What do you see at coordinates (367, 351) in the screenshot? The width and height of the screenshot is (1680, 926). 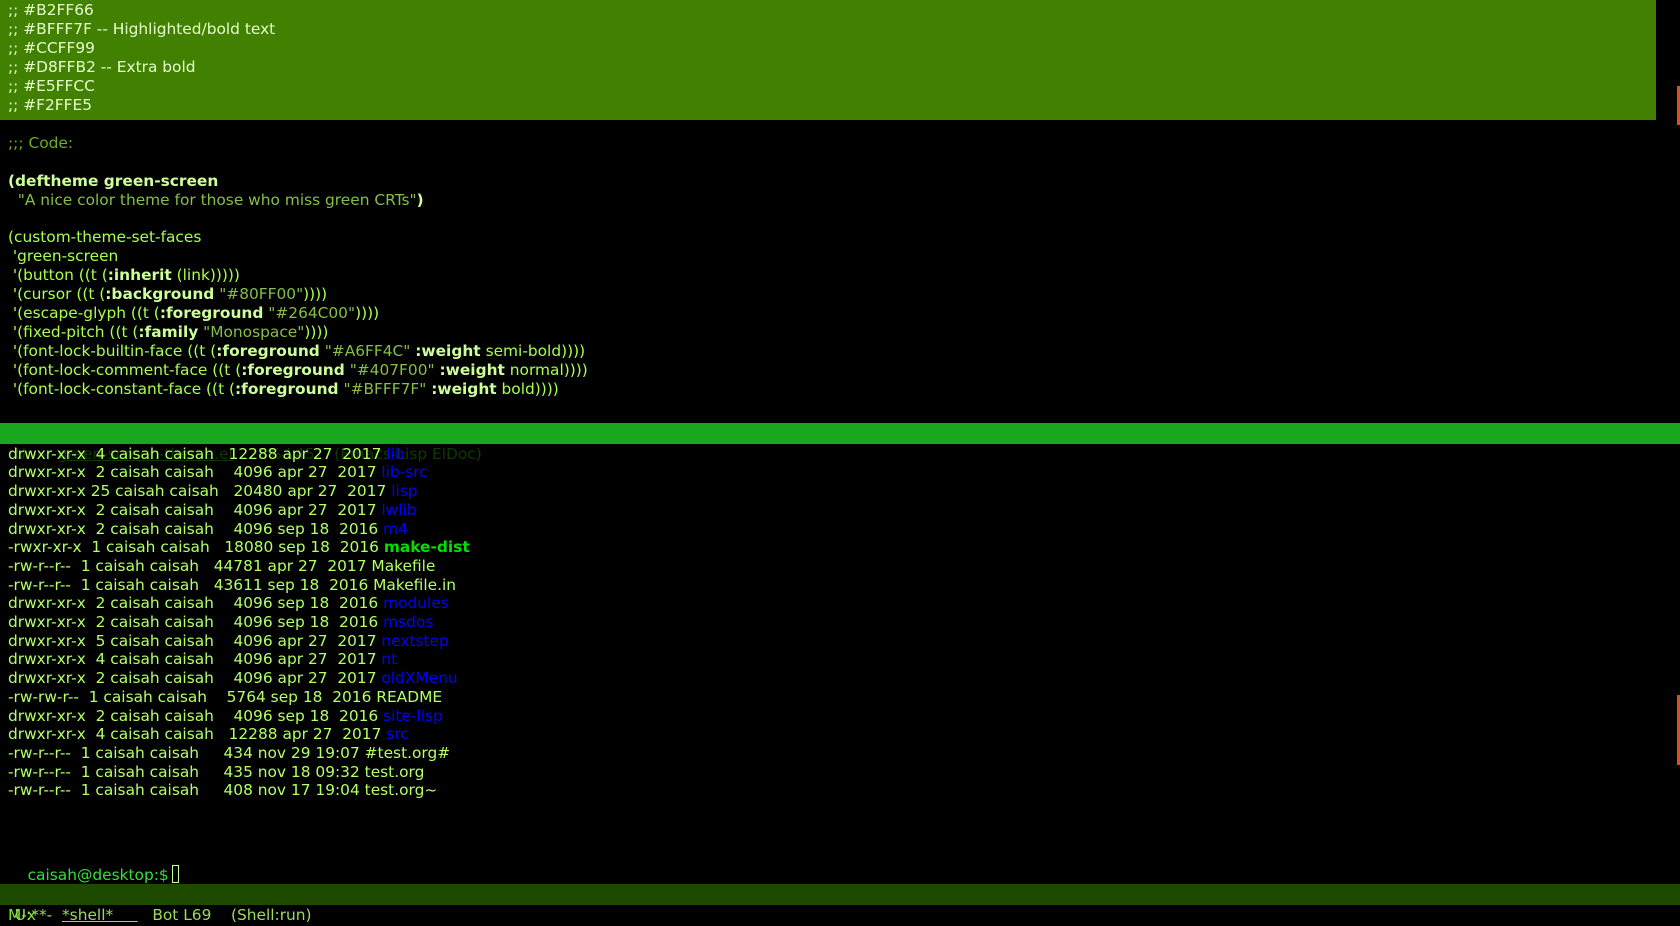 I see `face-val1: "#A6FF4C"` at bounding box center [367, 351].